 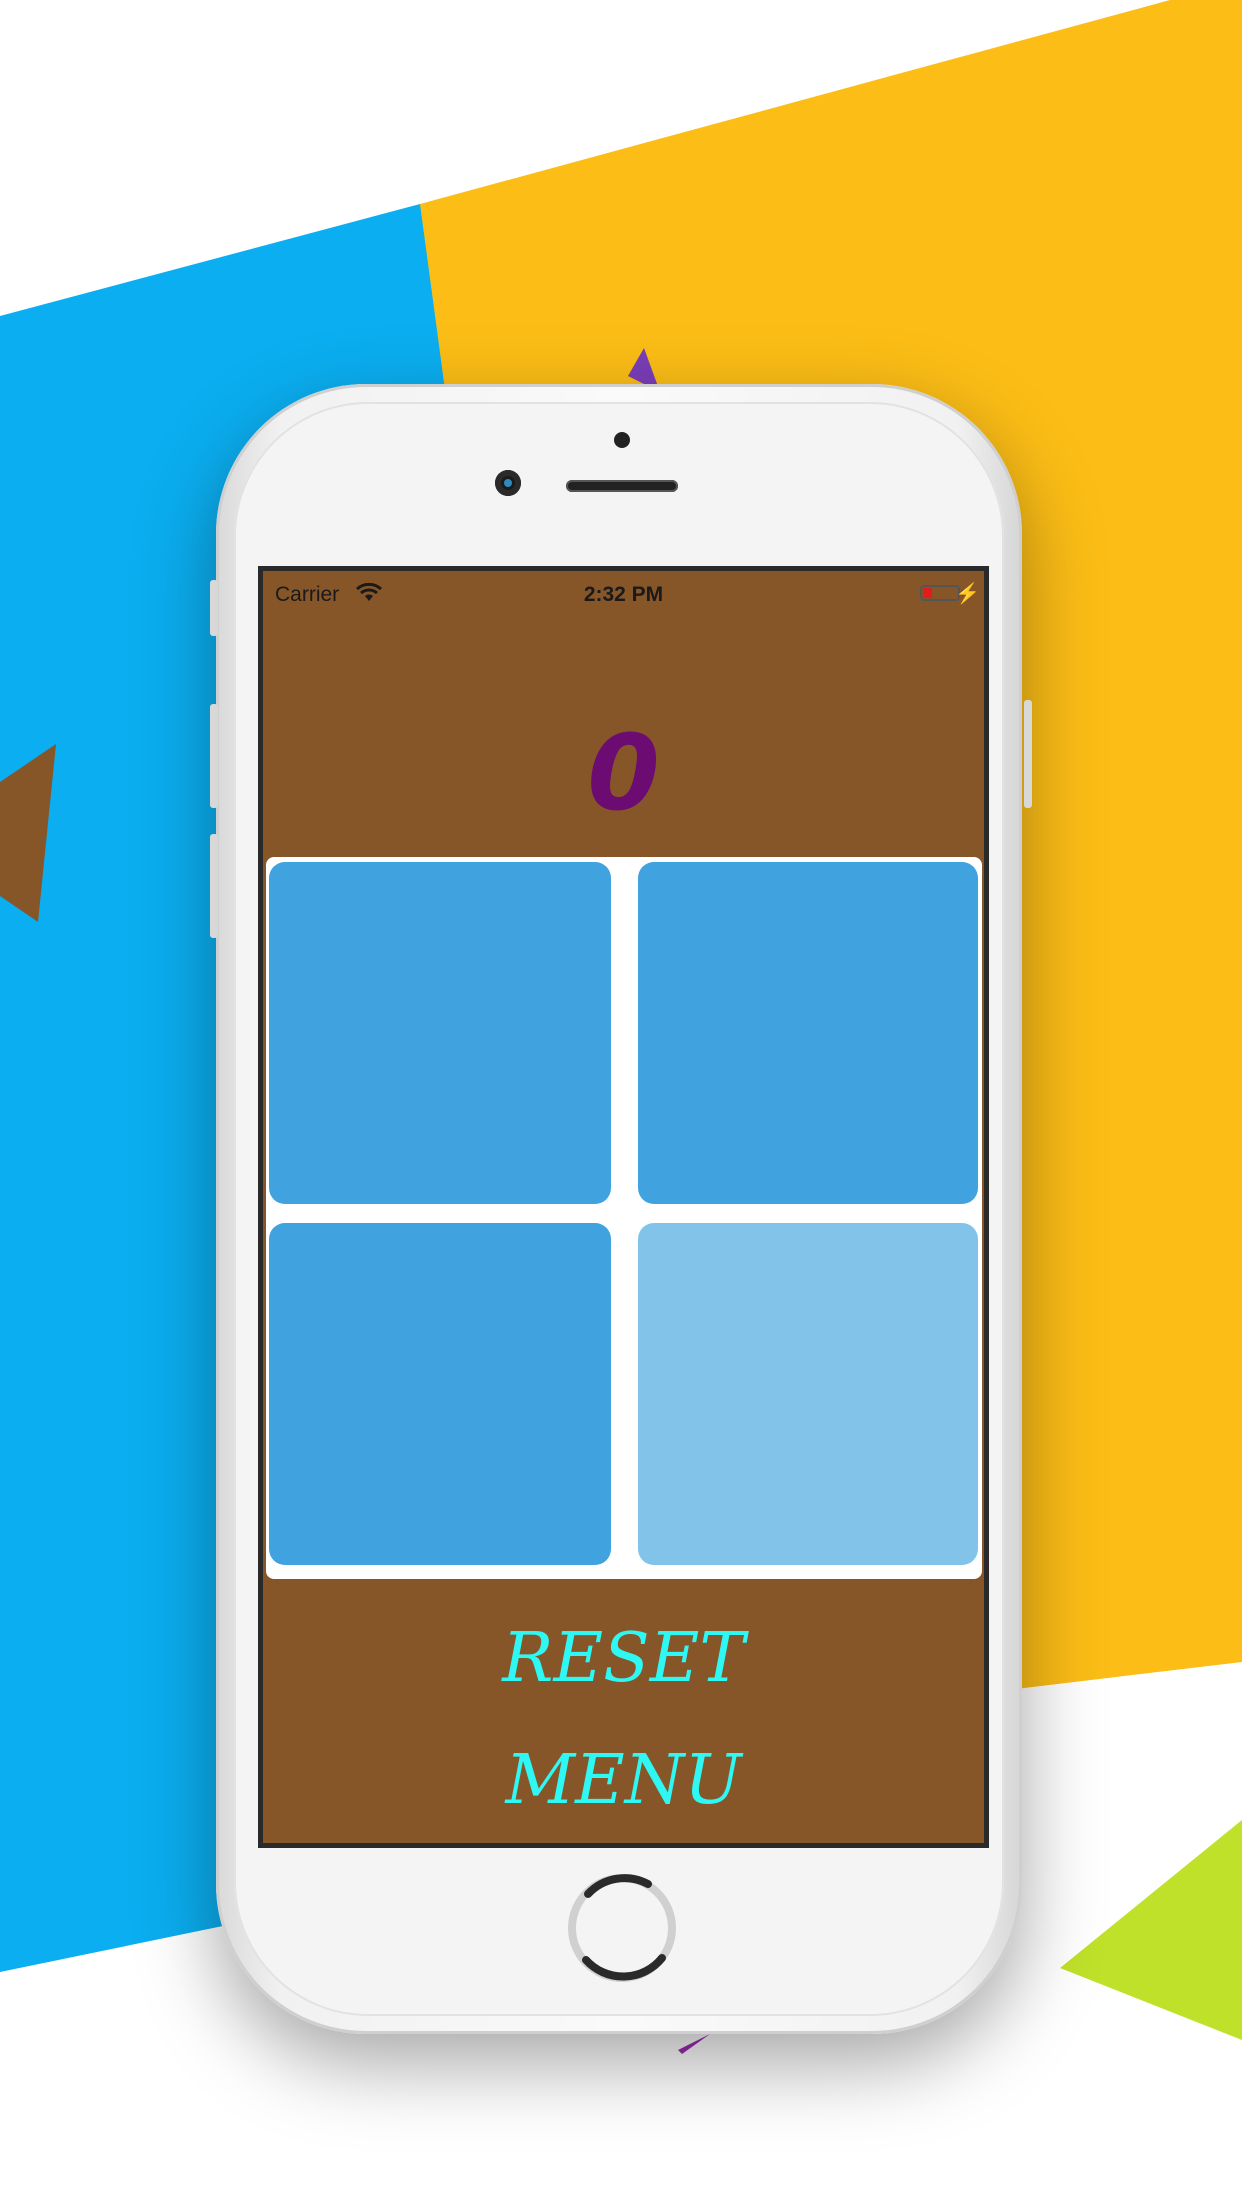 I want to click on charging-bolt-icon: ⚡, so click(x=967, y=594).